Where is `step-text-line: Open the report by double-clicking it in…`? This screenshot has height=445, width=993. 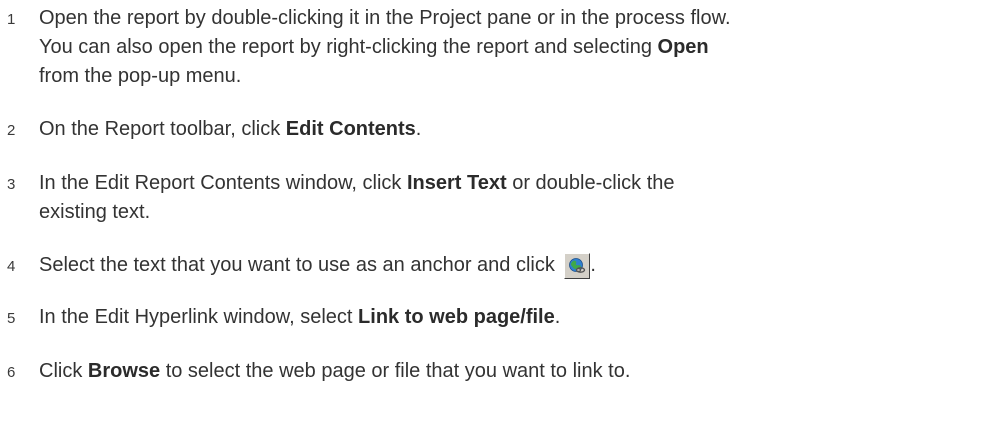 step-text-line: Open the report by double-clicking it in… is located at coordinates (385, 18).